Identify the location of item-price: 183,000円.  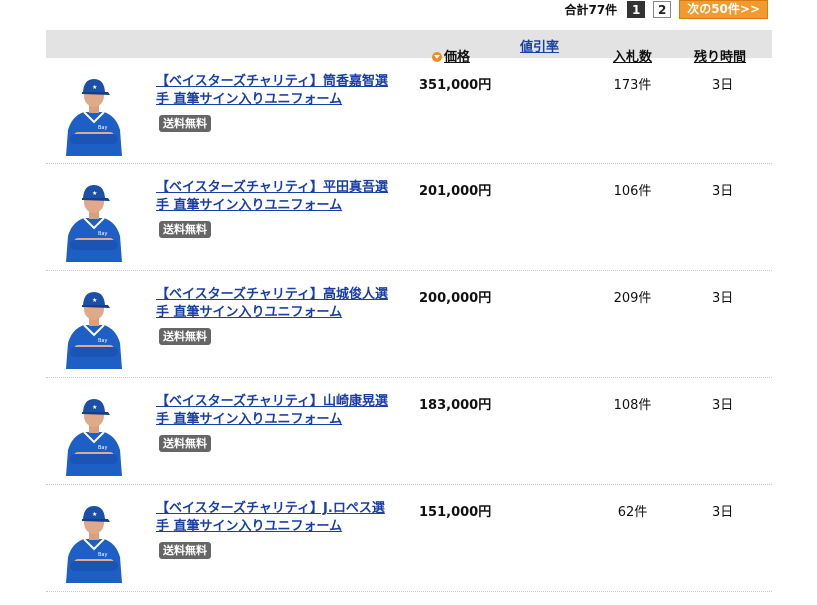
(455, 405).